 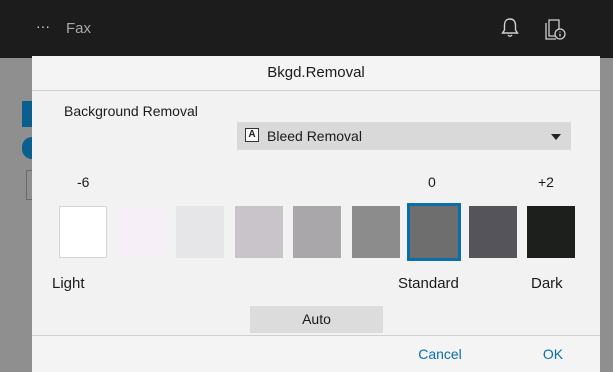 What do you see at coordinates (83, 182) in the screenshot?
I see `scale-min-number: -6` at bounding box center [83, 182].